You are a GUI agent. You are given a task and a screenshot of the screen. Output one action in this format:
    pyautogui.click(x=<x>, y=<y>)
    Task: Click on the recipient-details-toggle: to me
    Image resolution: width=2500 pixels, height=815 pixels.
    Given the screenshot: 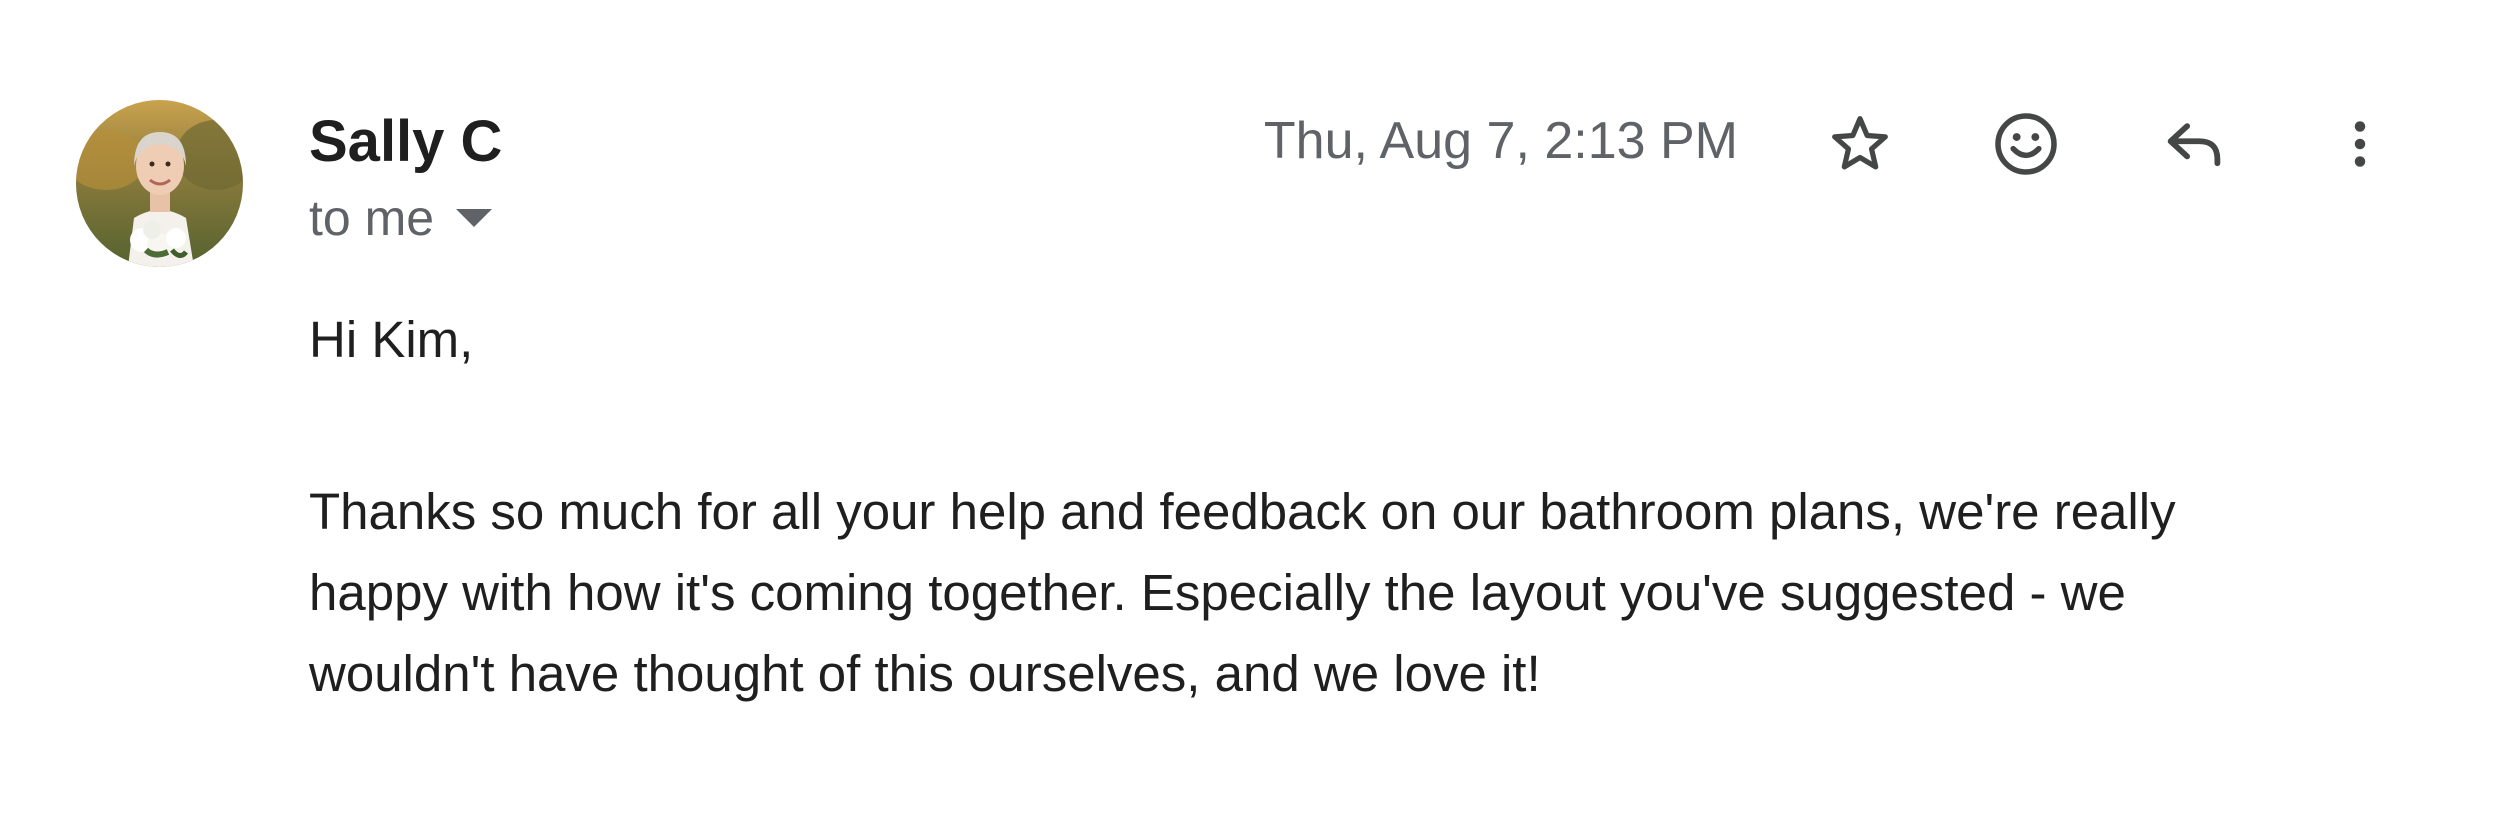 What is the action you would take?
    pyautogui.click(x=401, y=218)
    